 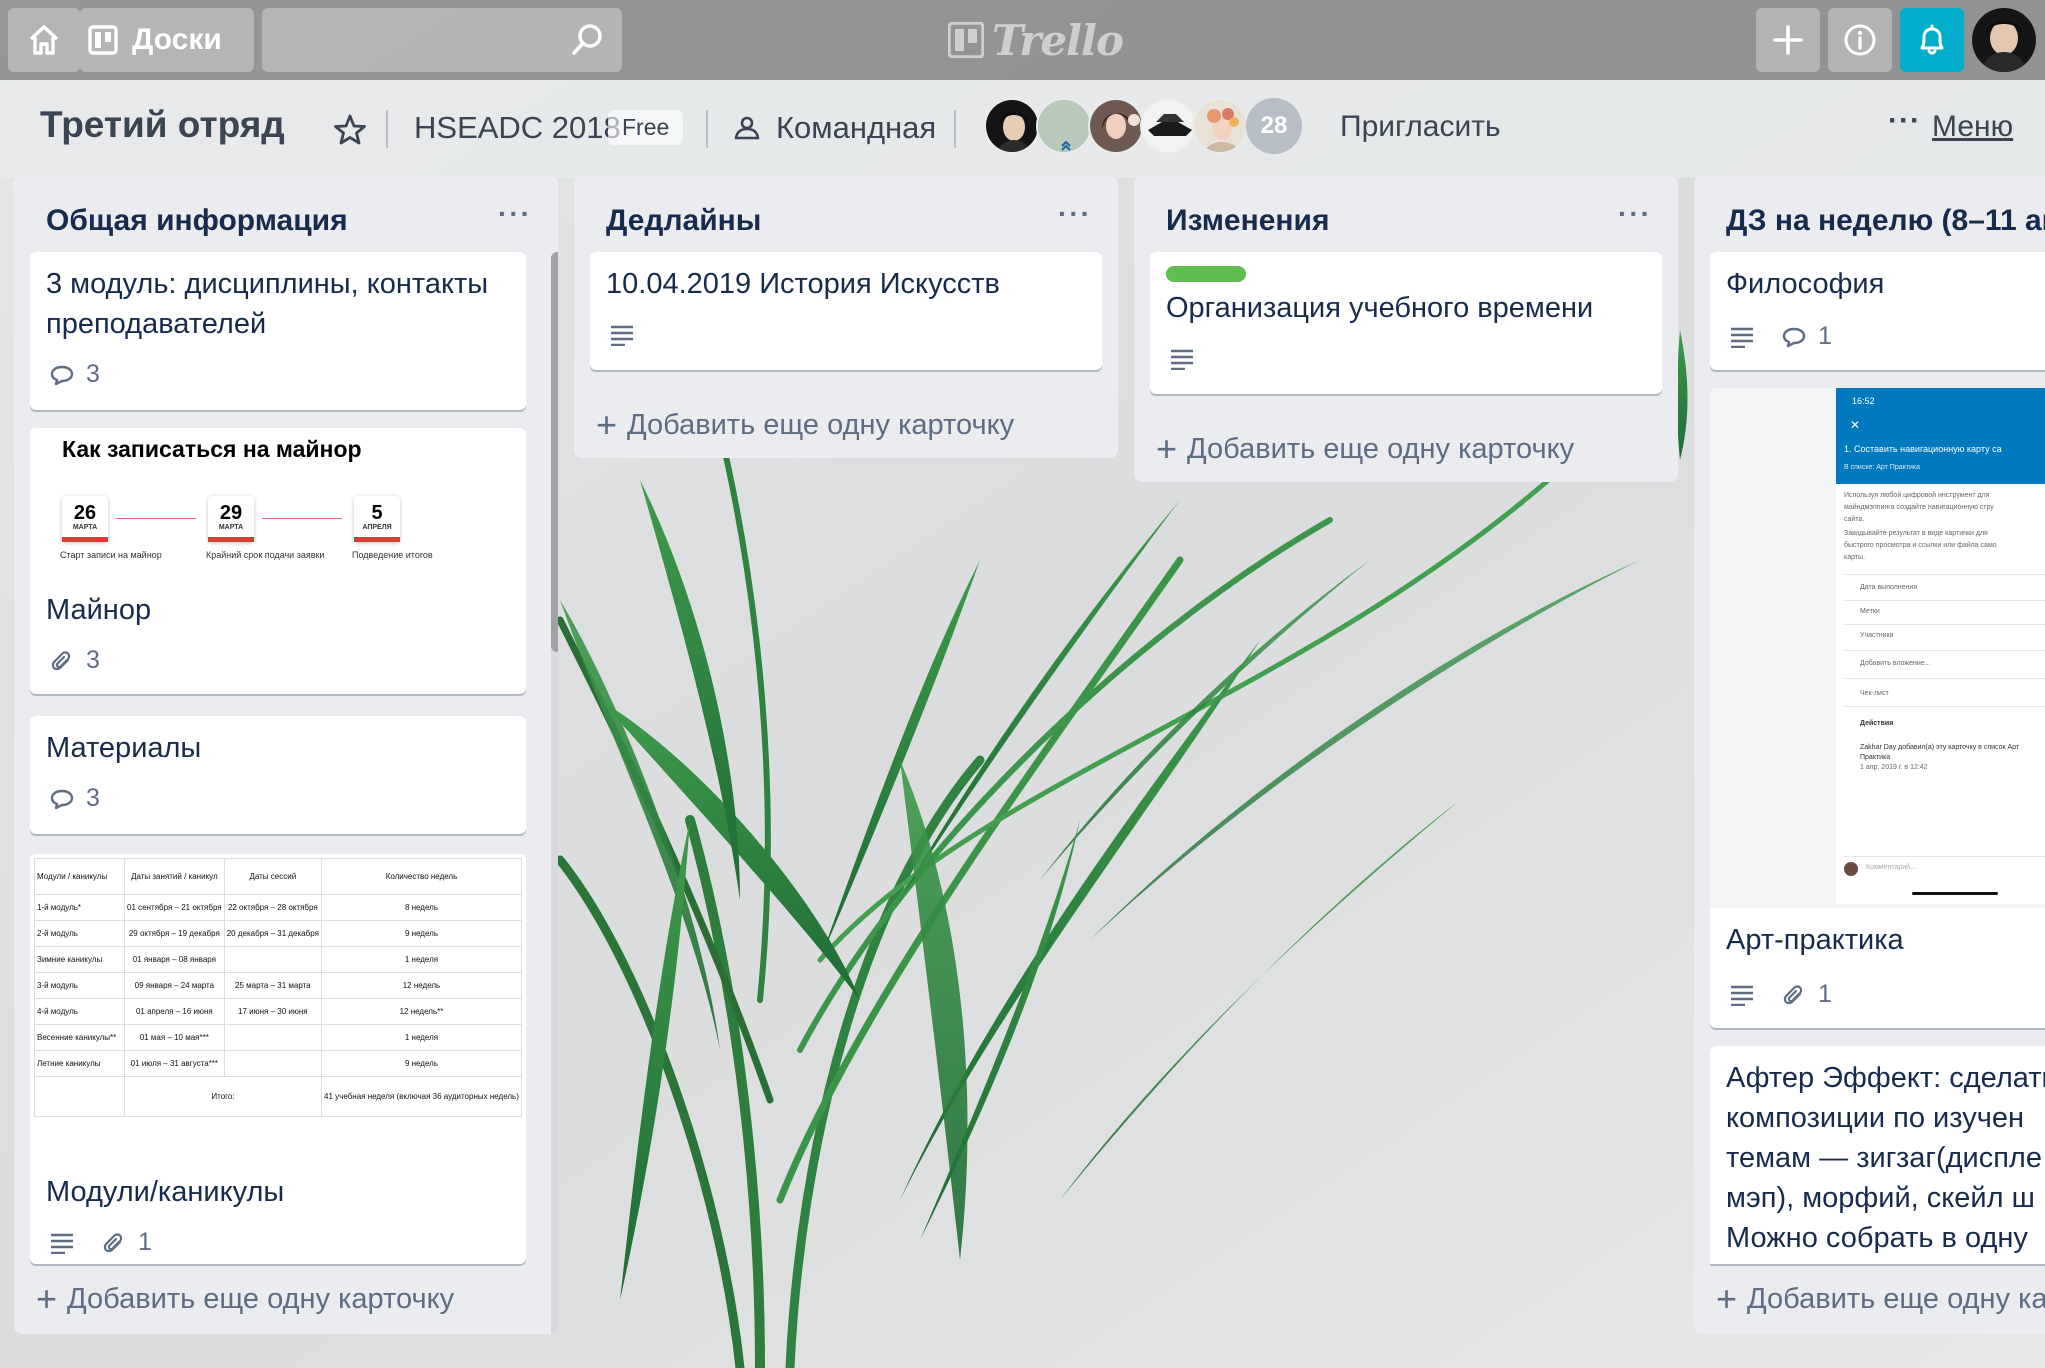 I want to click on phone-list-ref: В списке: Арт Практика, so click(x=1882, y=467).